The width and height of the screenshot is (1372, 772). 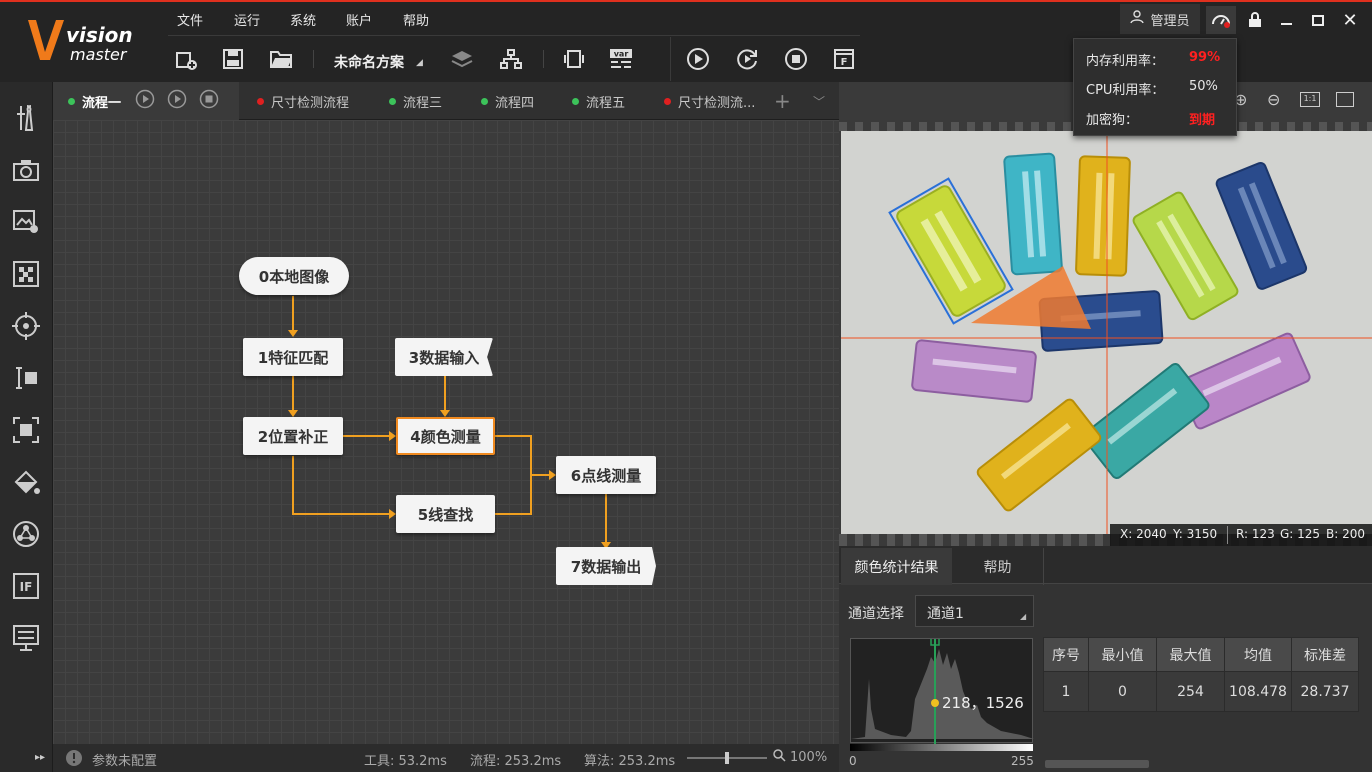 What do you see at coordinates (606, 475) in the screenshot?
I see `flow-node-point-line-measure: 6点线测量` at bounding box center [606, 475].